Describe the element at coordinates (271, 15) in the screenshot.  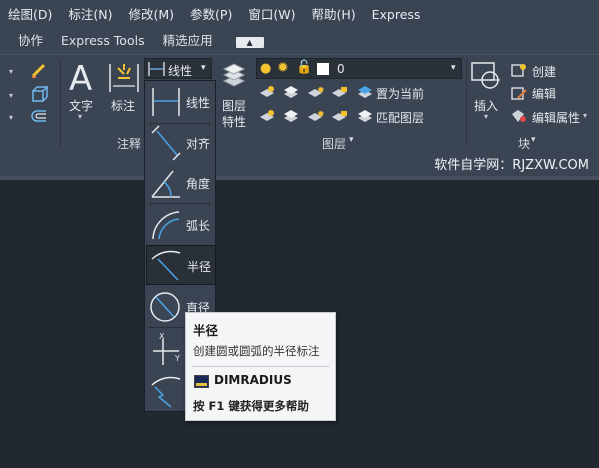
I see `menu-window: 窗口(W)` at that location.